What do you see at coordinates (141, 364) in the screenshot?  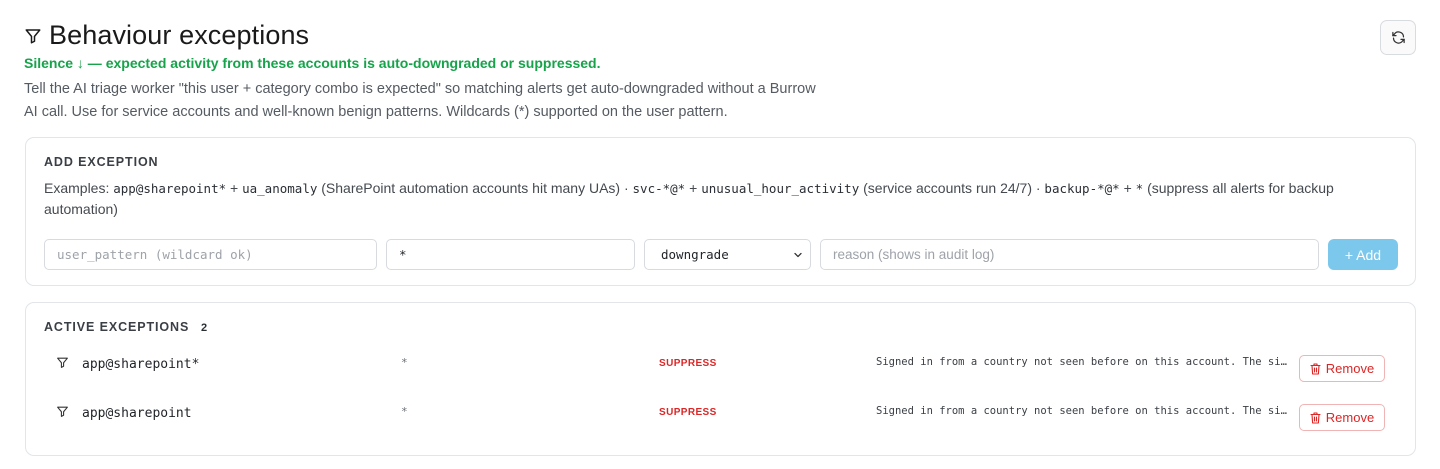 I see `exception-user: app@sharepoint*` at bounding box center [141, 364].